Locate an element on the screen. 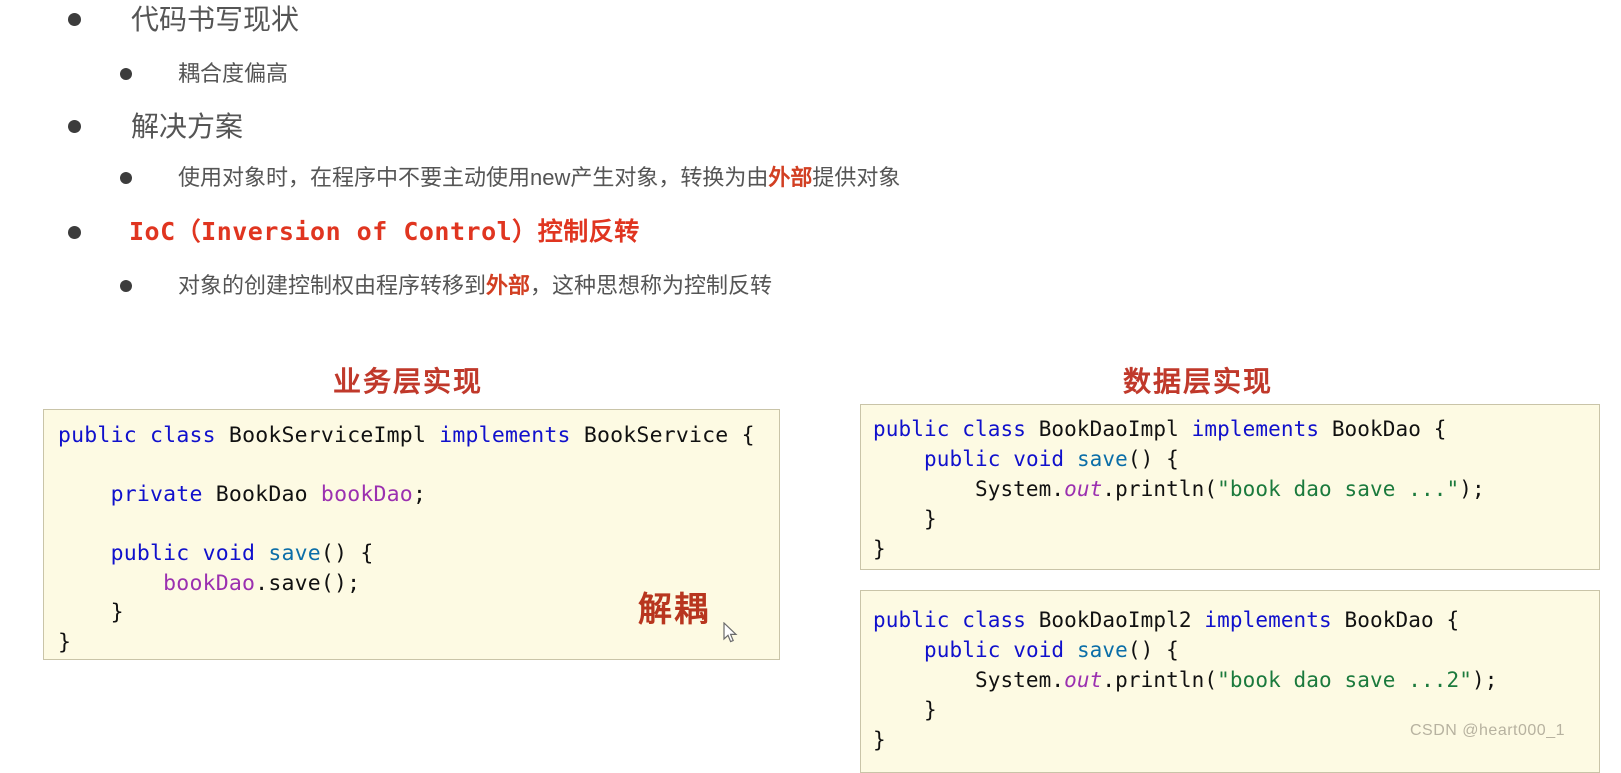 The width and height of the screenshot is (1621, 773). code-type: BookDao is located at coordinates (261, 494).